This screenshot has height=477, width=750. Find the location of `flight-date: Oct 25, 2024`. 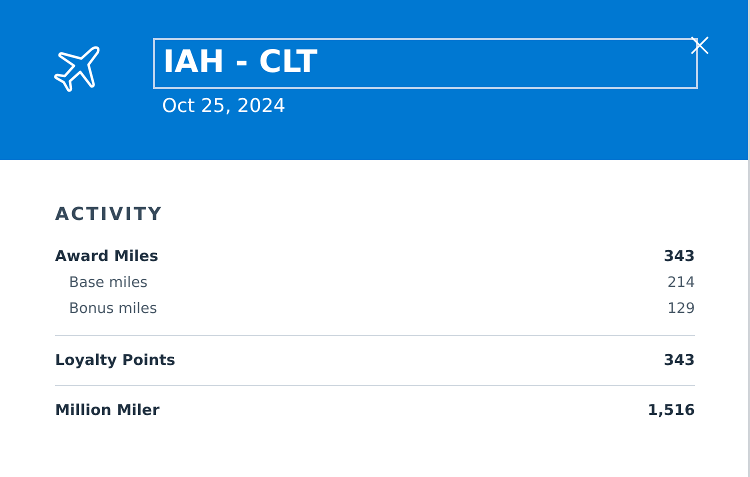

flight-date: Oct 25, 2024 is located at coordinates (224, 106).